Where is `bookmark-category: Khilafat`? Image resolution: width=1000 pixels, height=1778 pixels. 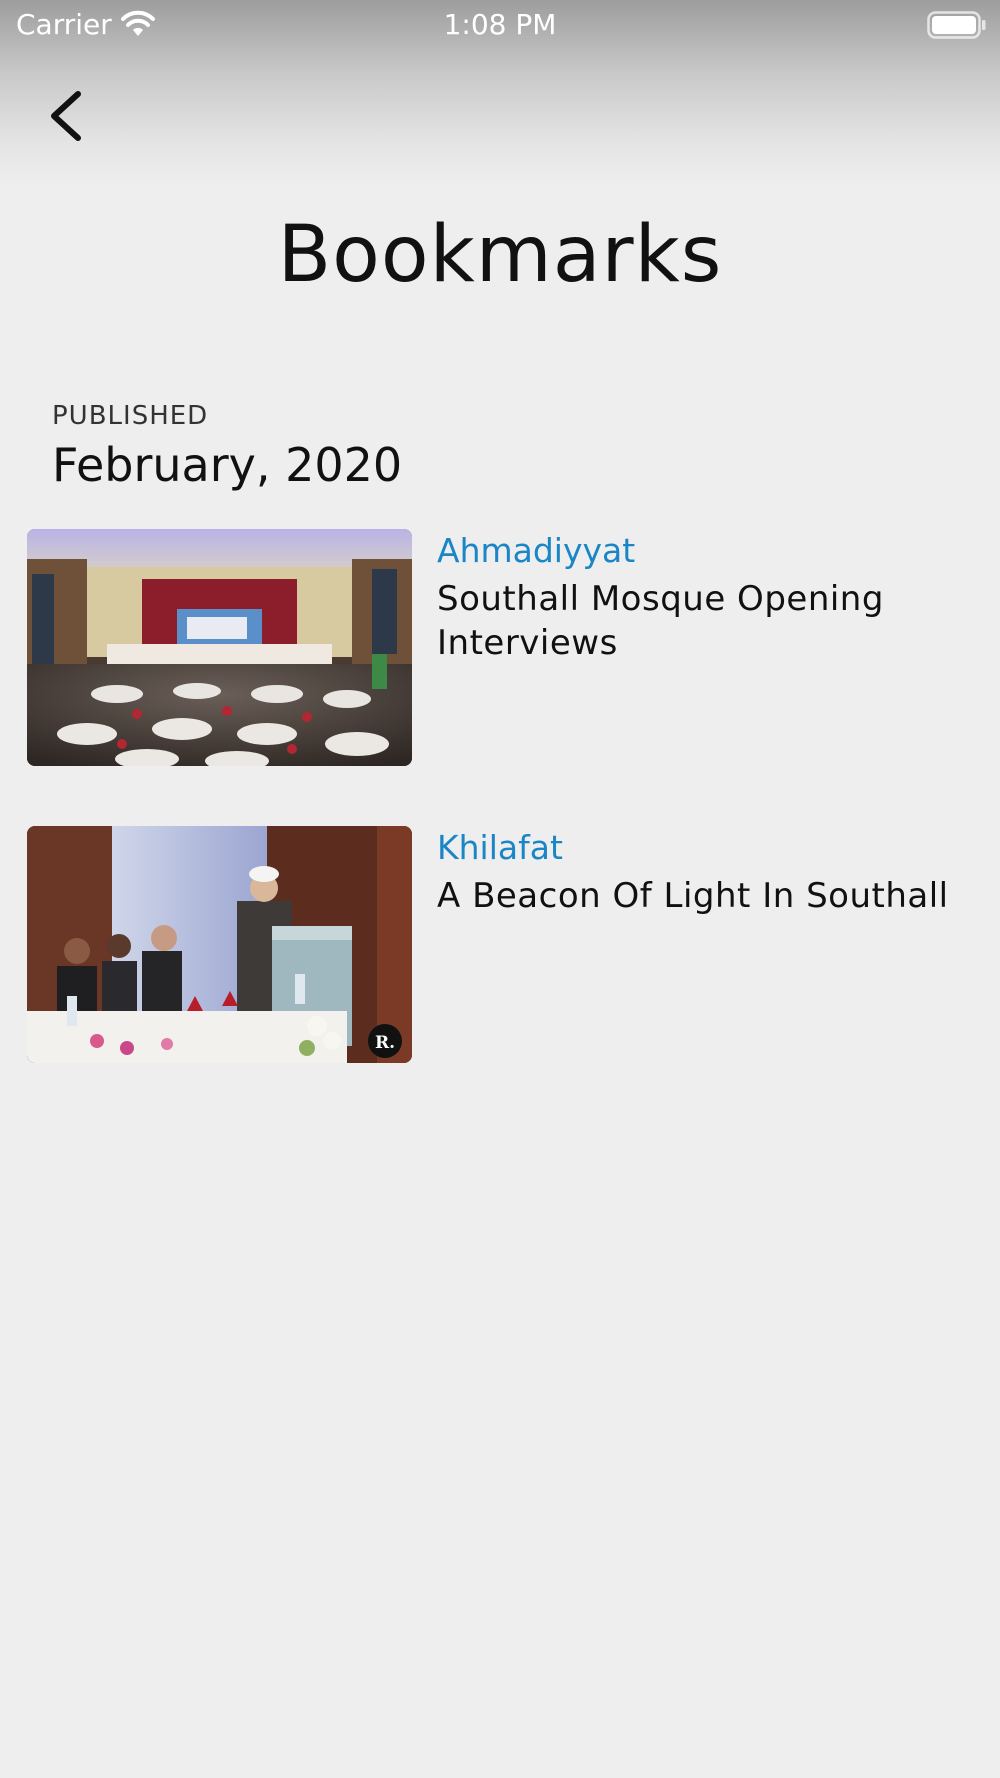 bookmark-category: Khilafat is located at coordinates (500, 848).